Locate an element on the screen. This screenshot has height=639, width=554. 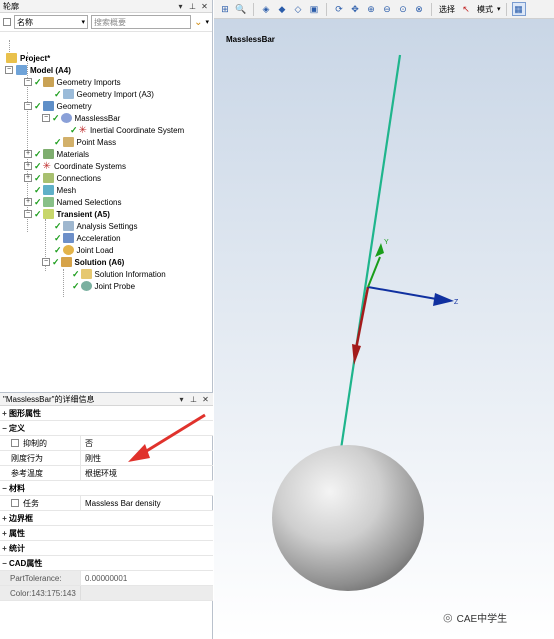
row-label: 参考温度 is located at coordinates (45, 473).